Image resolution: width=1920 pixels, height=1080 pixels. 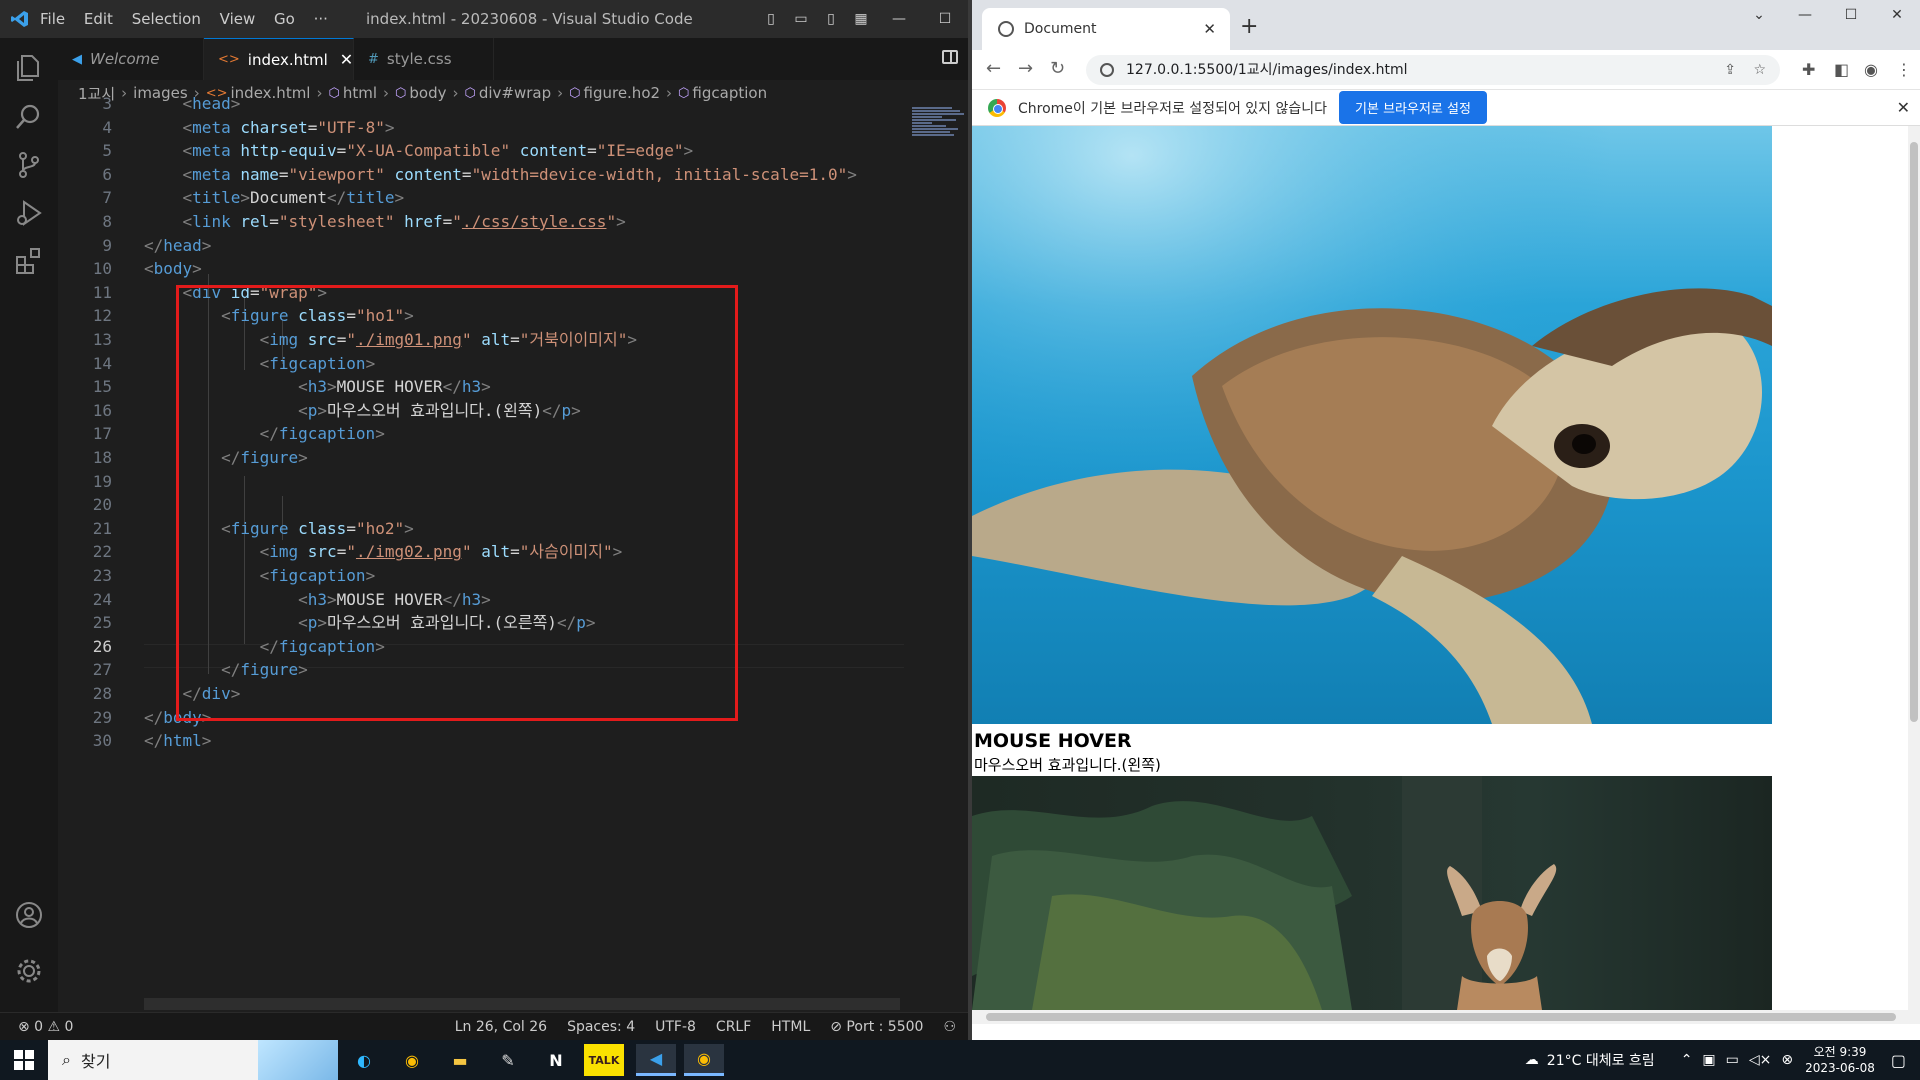 What do you see at coordinates (515, 93) in the screenshot?
I see `breadcrumb-item: div#wrap` at bounding box center [515, 93].